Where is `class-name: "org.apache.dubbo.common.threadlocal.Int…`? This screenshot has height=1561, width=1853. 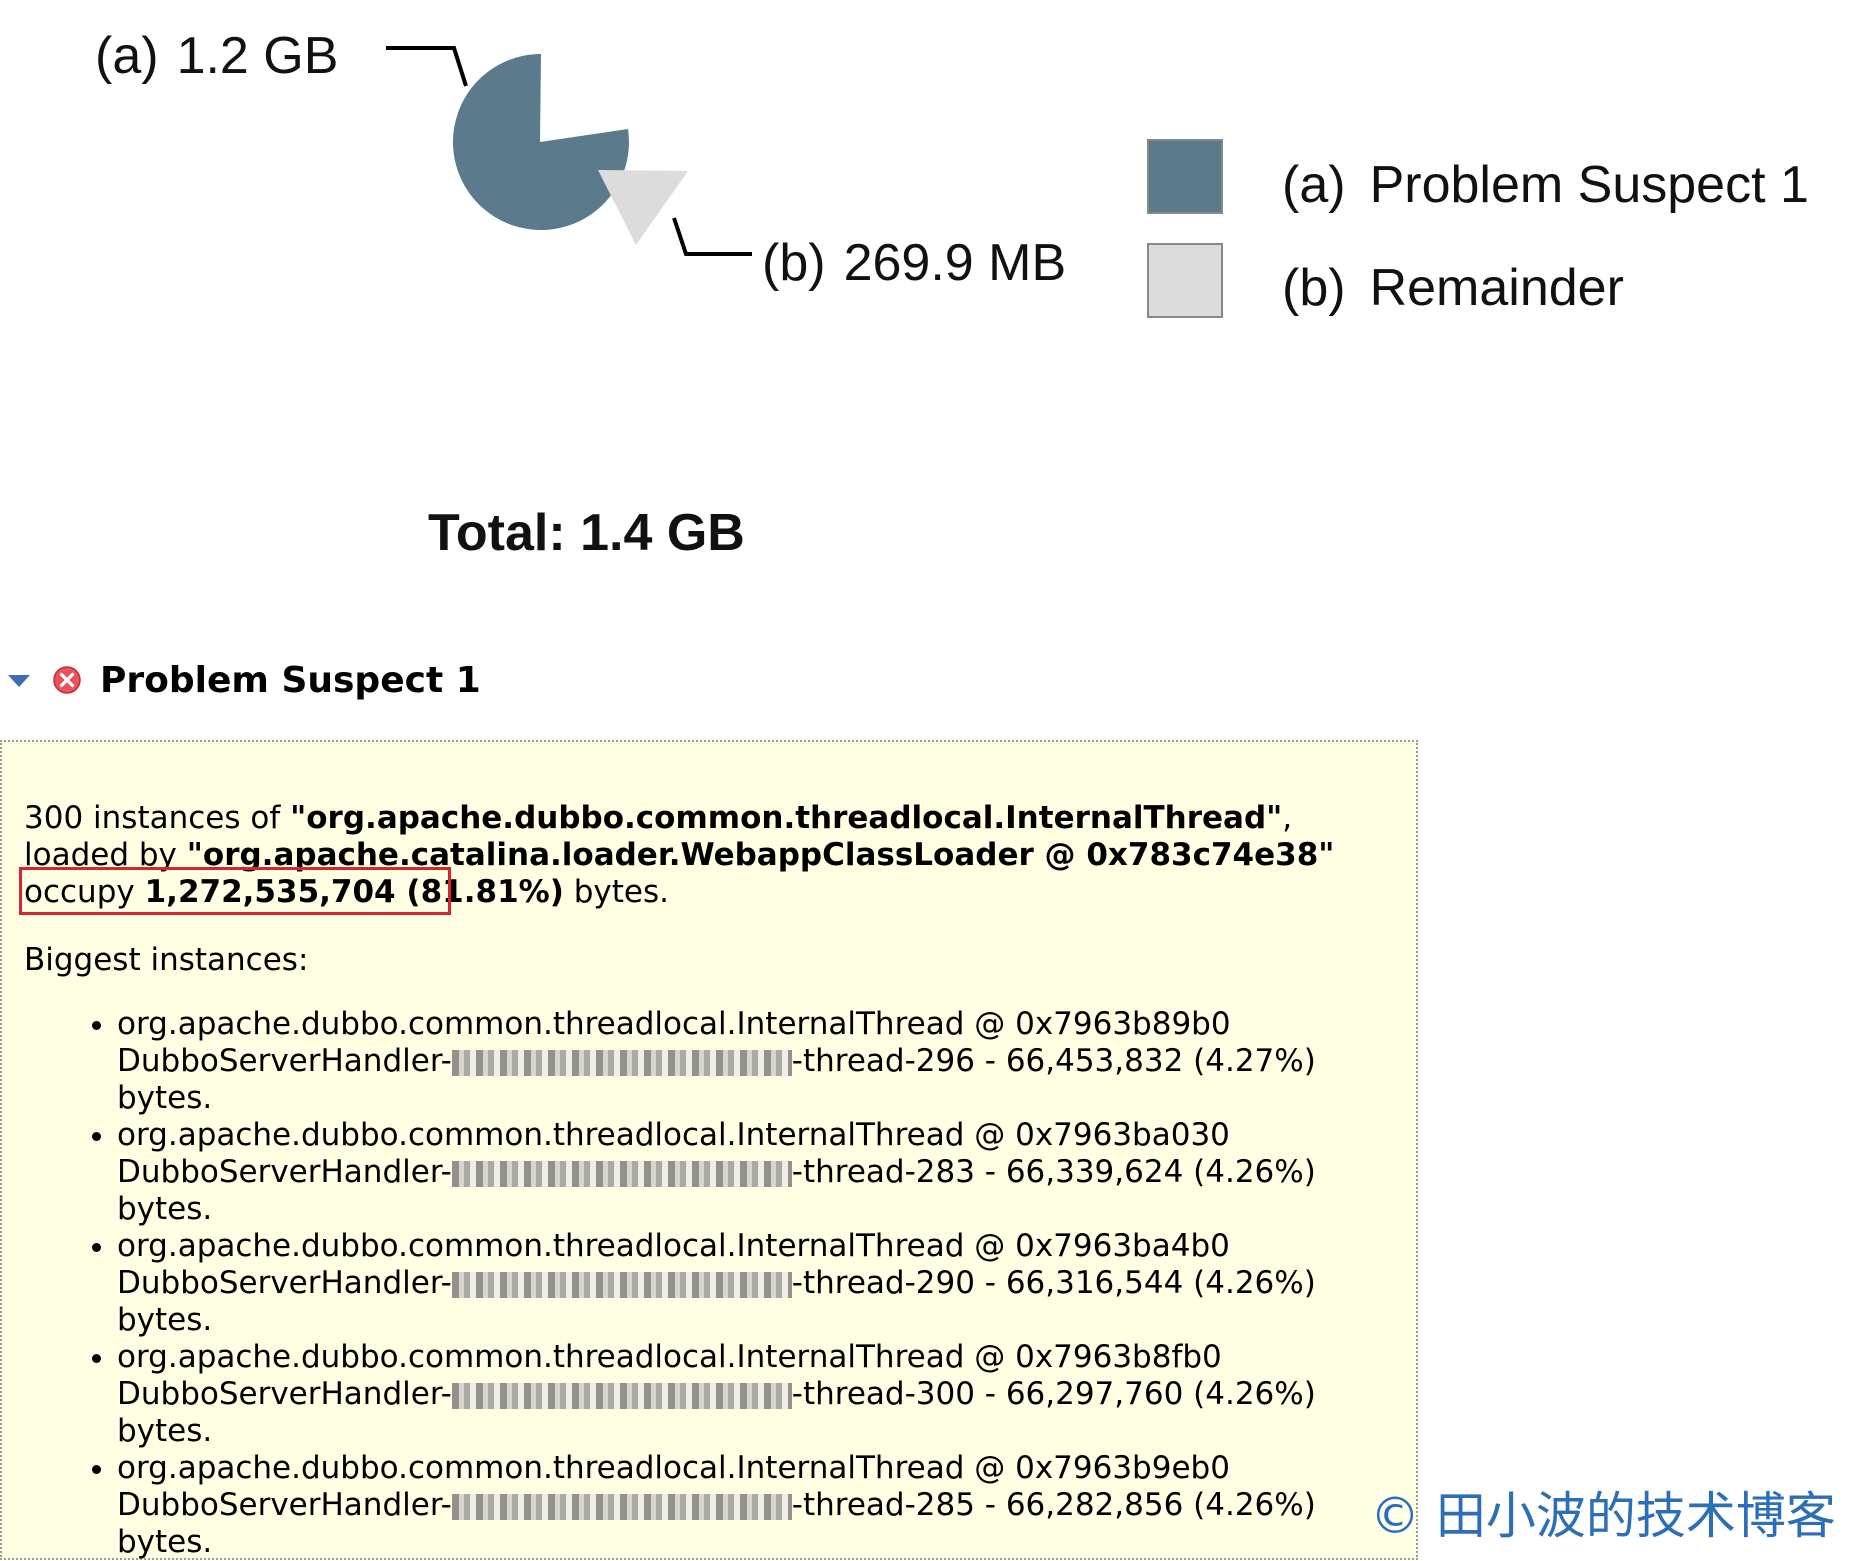
class-name: "org.apache.dubbo.common.threadlocal.Int… is located at coordinates (786, 818).